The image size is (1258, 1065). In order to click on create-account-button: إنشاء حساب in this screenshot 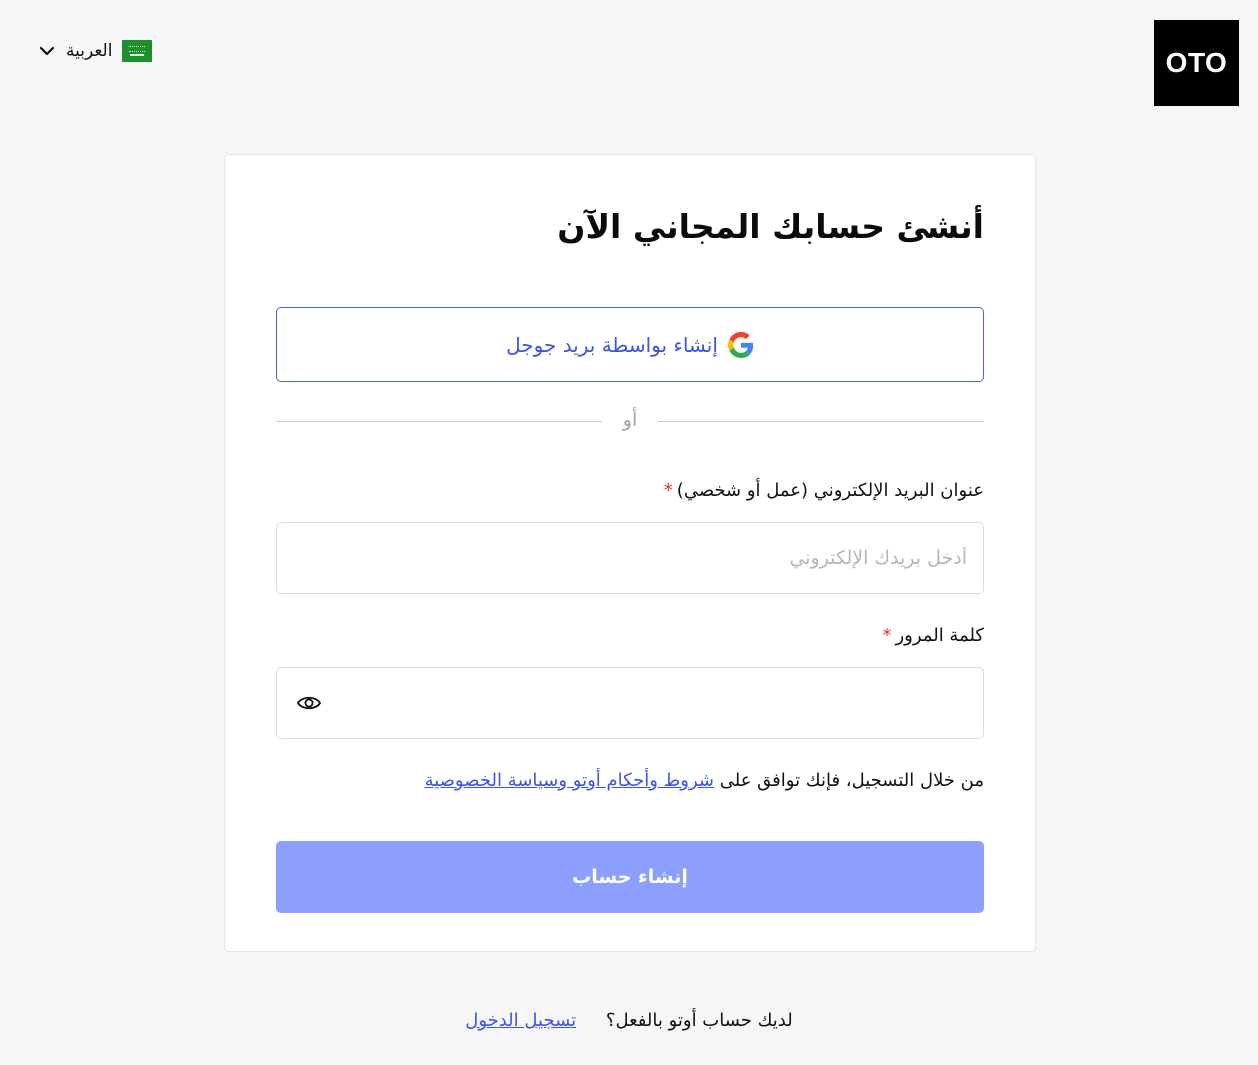, I will do `click(630, 877)`.